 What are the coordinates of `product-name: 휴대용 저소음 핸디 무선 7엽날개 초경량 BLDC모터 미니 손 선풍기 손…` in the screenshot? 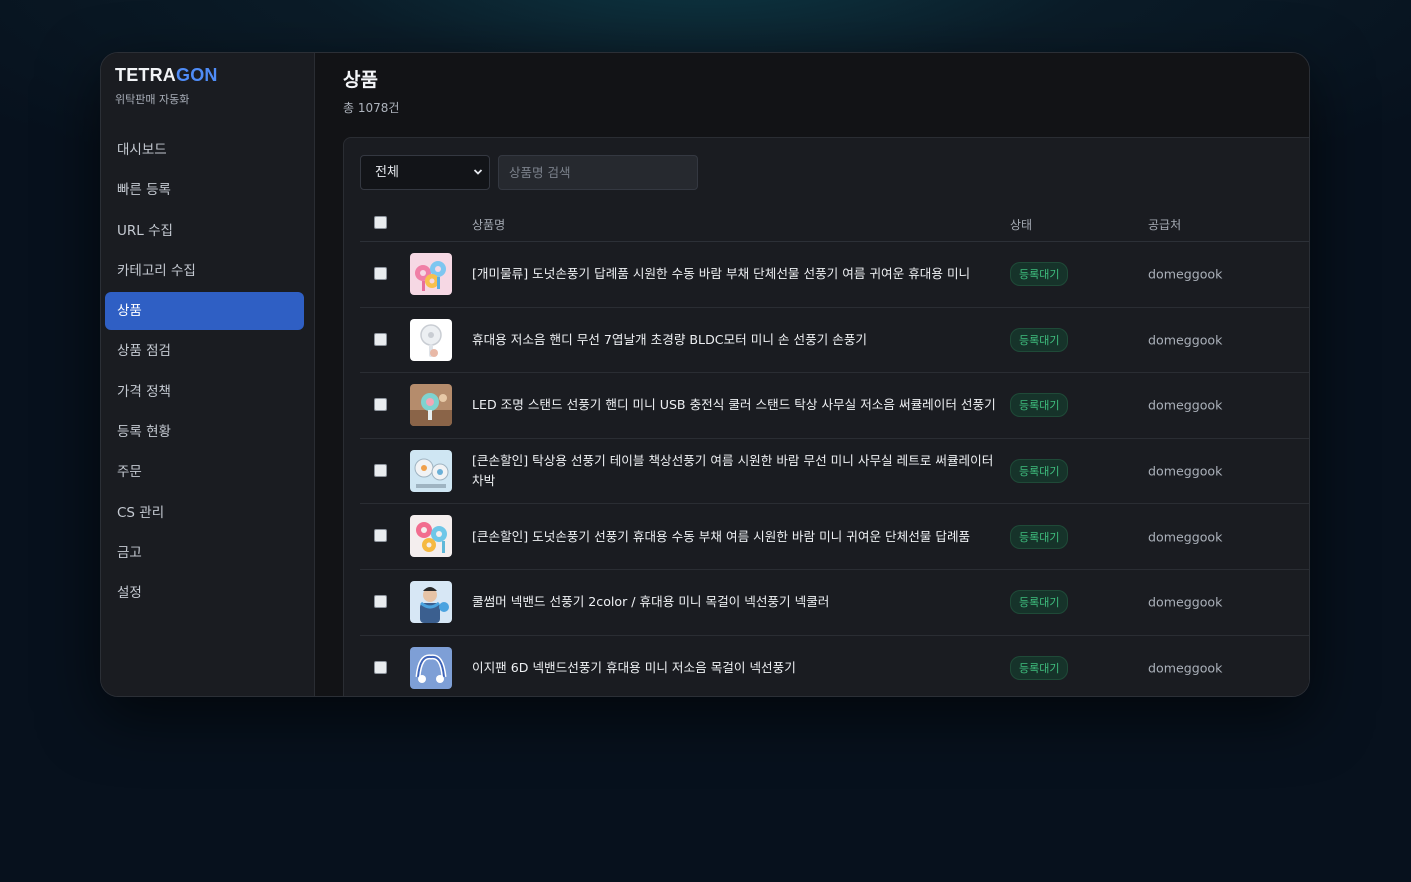 It's located at (734, 340).